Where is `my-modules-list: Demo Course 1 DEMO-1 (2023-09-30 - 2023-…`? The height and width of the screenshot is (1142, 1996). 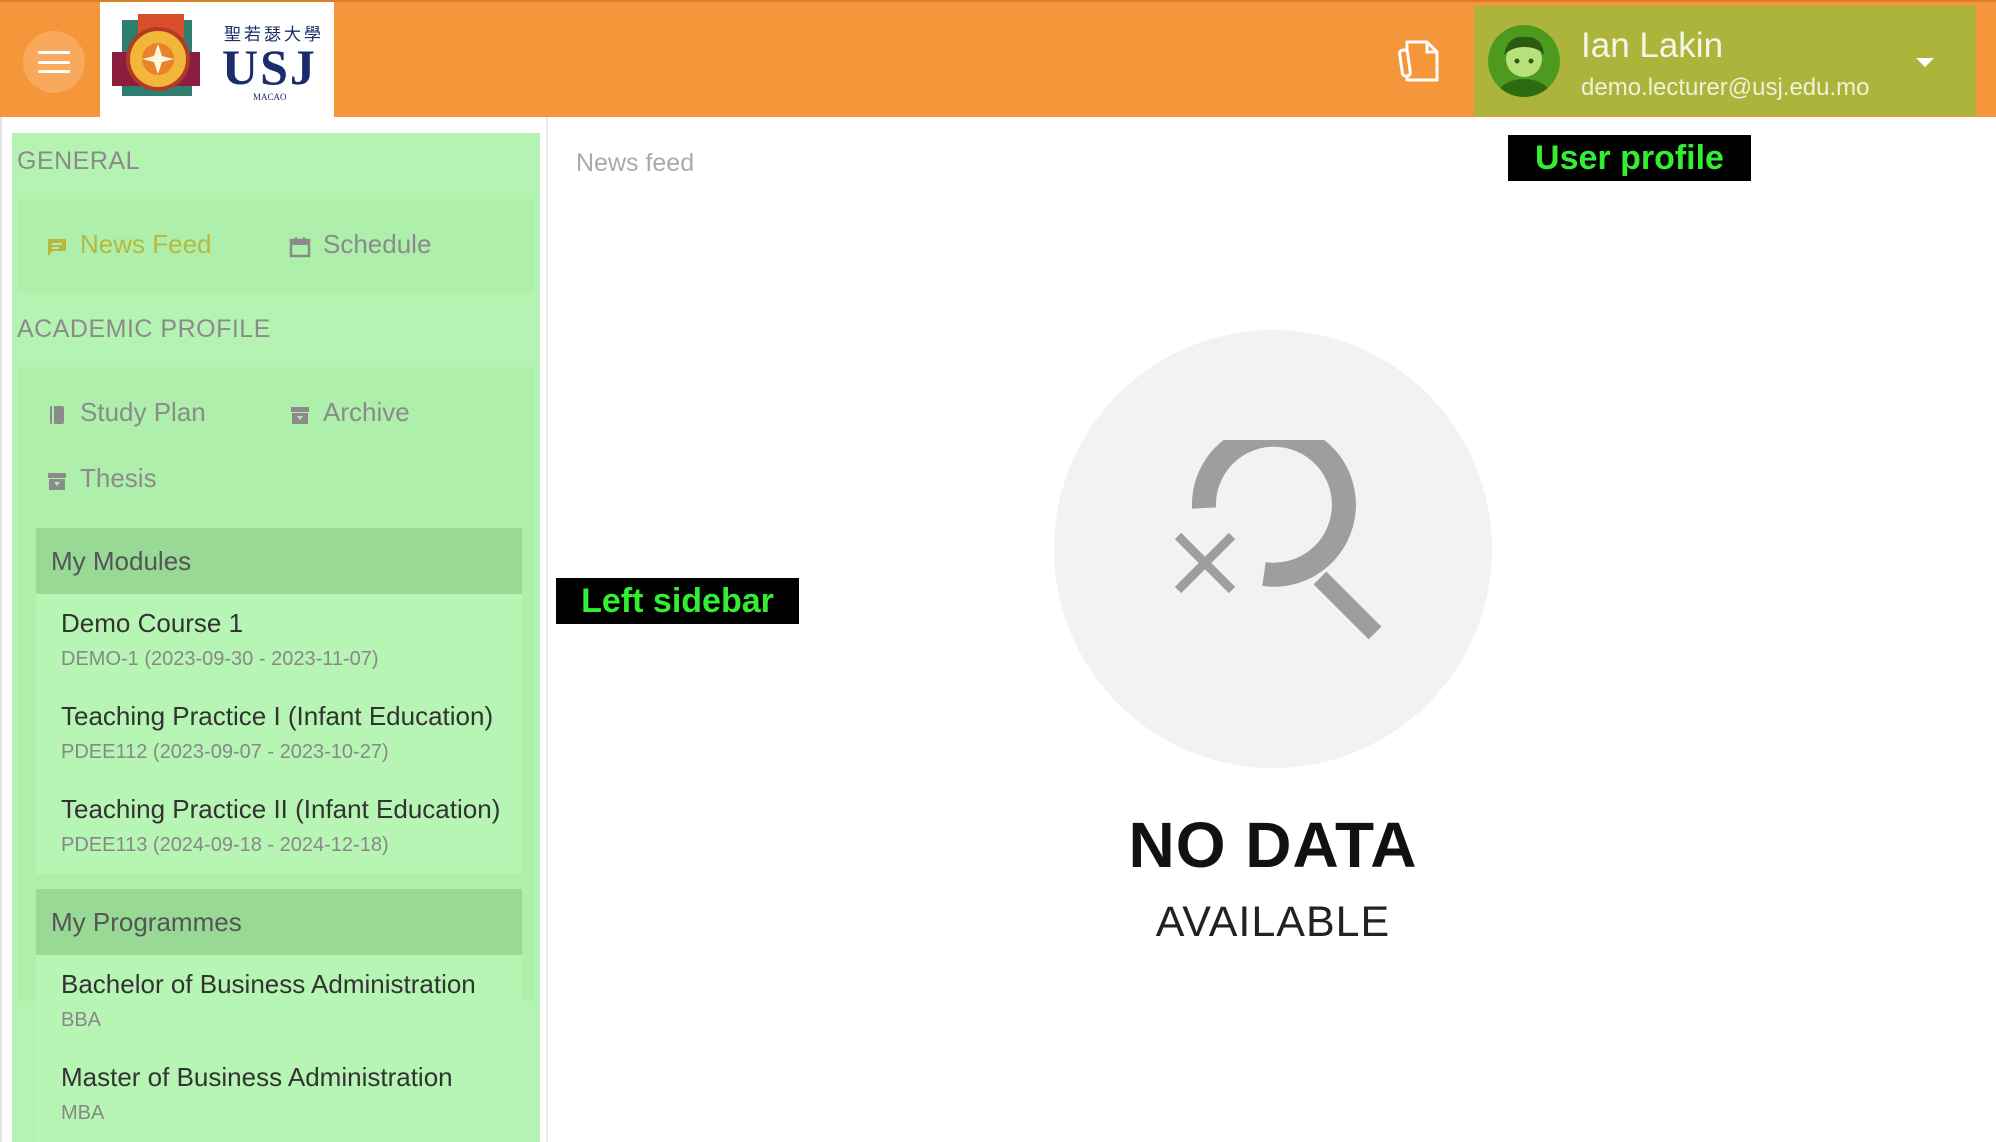 my-modules-list: Demo Course 1 DEMO-1 (2023-09-30 - 2023-… is located at coordinates (279, 734).